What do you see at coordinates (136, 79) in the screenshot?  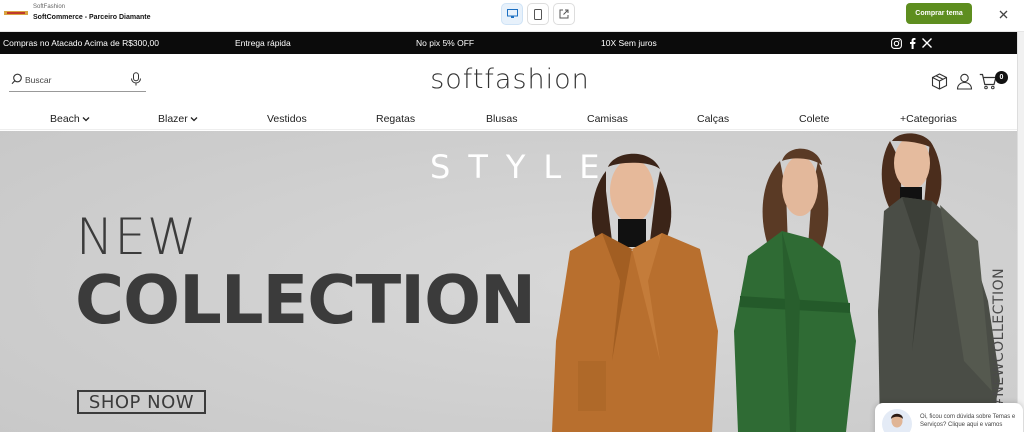 I see `microphone-icon` at bounding box center [136, 79].